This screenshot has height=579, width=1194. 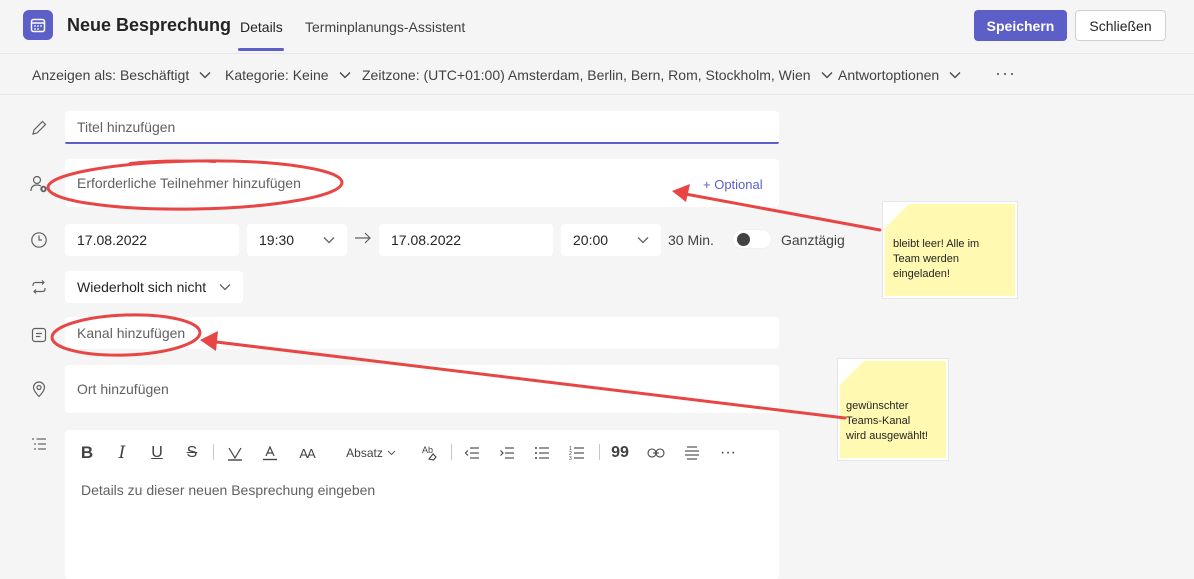 I want to click on sticky-note-channel: gewünschter Teams-Kanal wird ausgewählt!, so click(x=893, y=409).